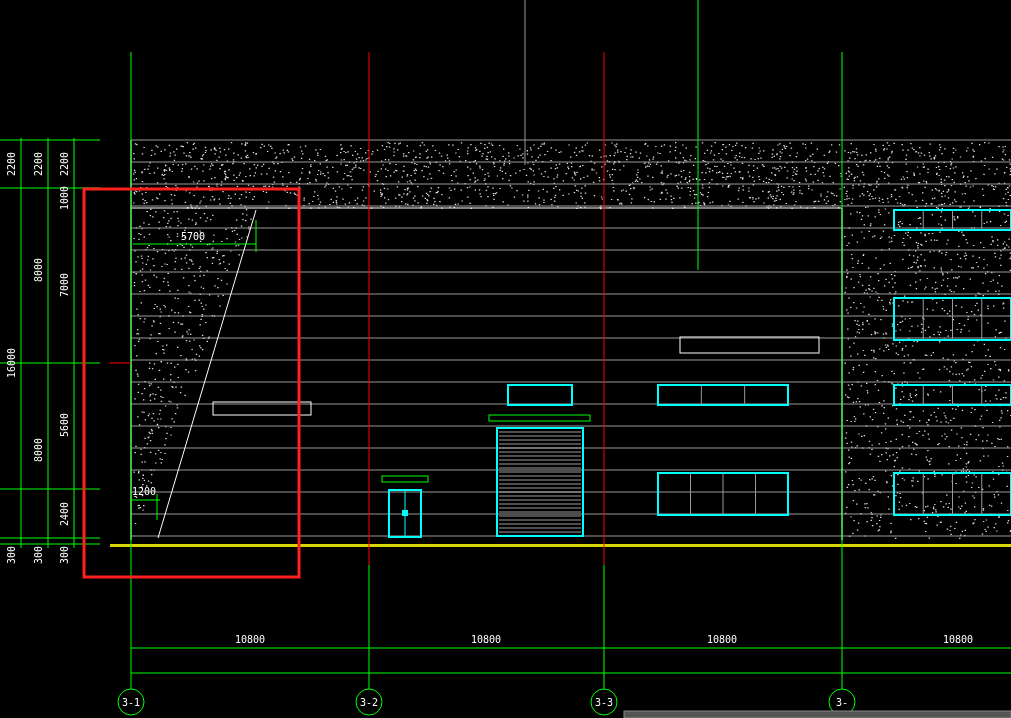 This screenshot has height=718, width=1011. Describe the element at coordinates (64, 198) in the screenshot. I see `dimension-text: 1000` at that location.